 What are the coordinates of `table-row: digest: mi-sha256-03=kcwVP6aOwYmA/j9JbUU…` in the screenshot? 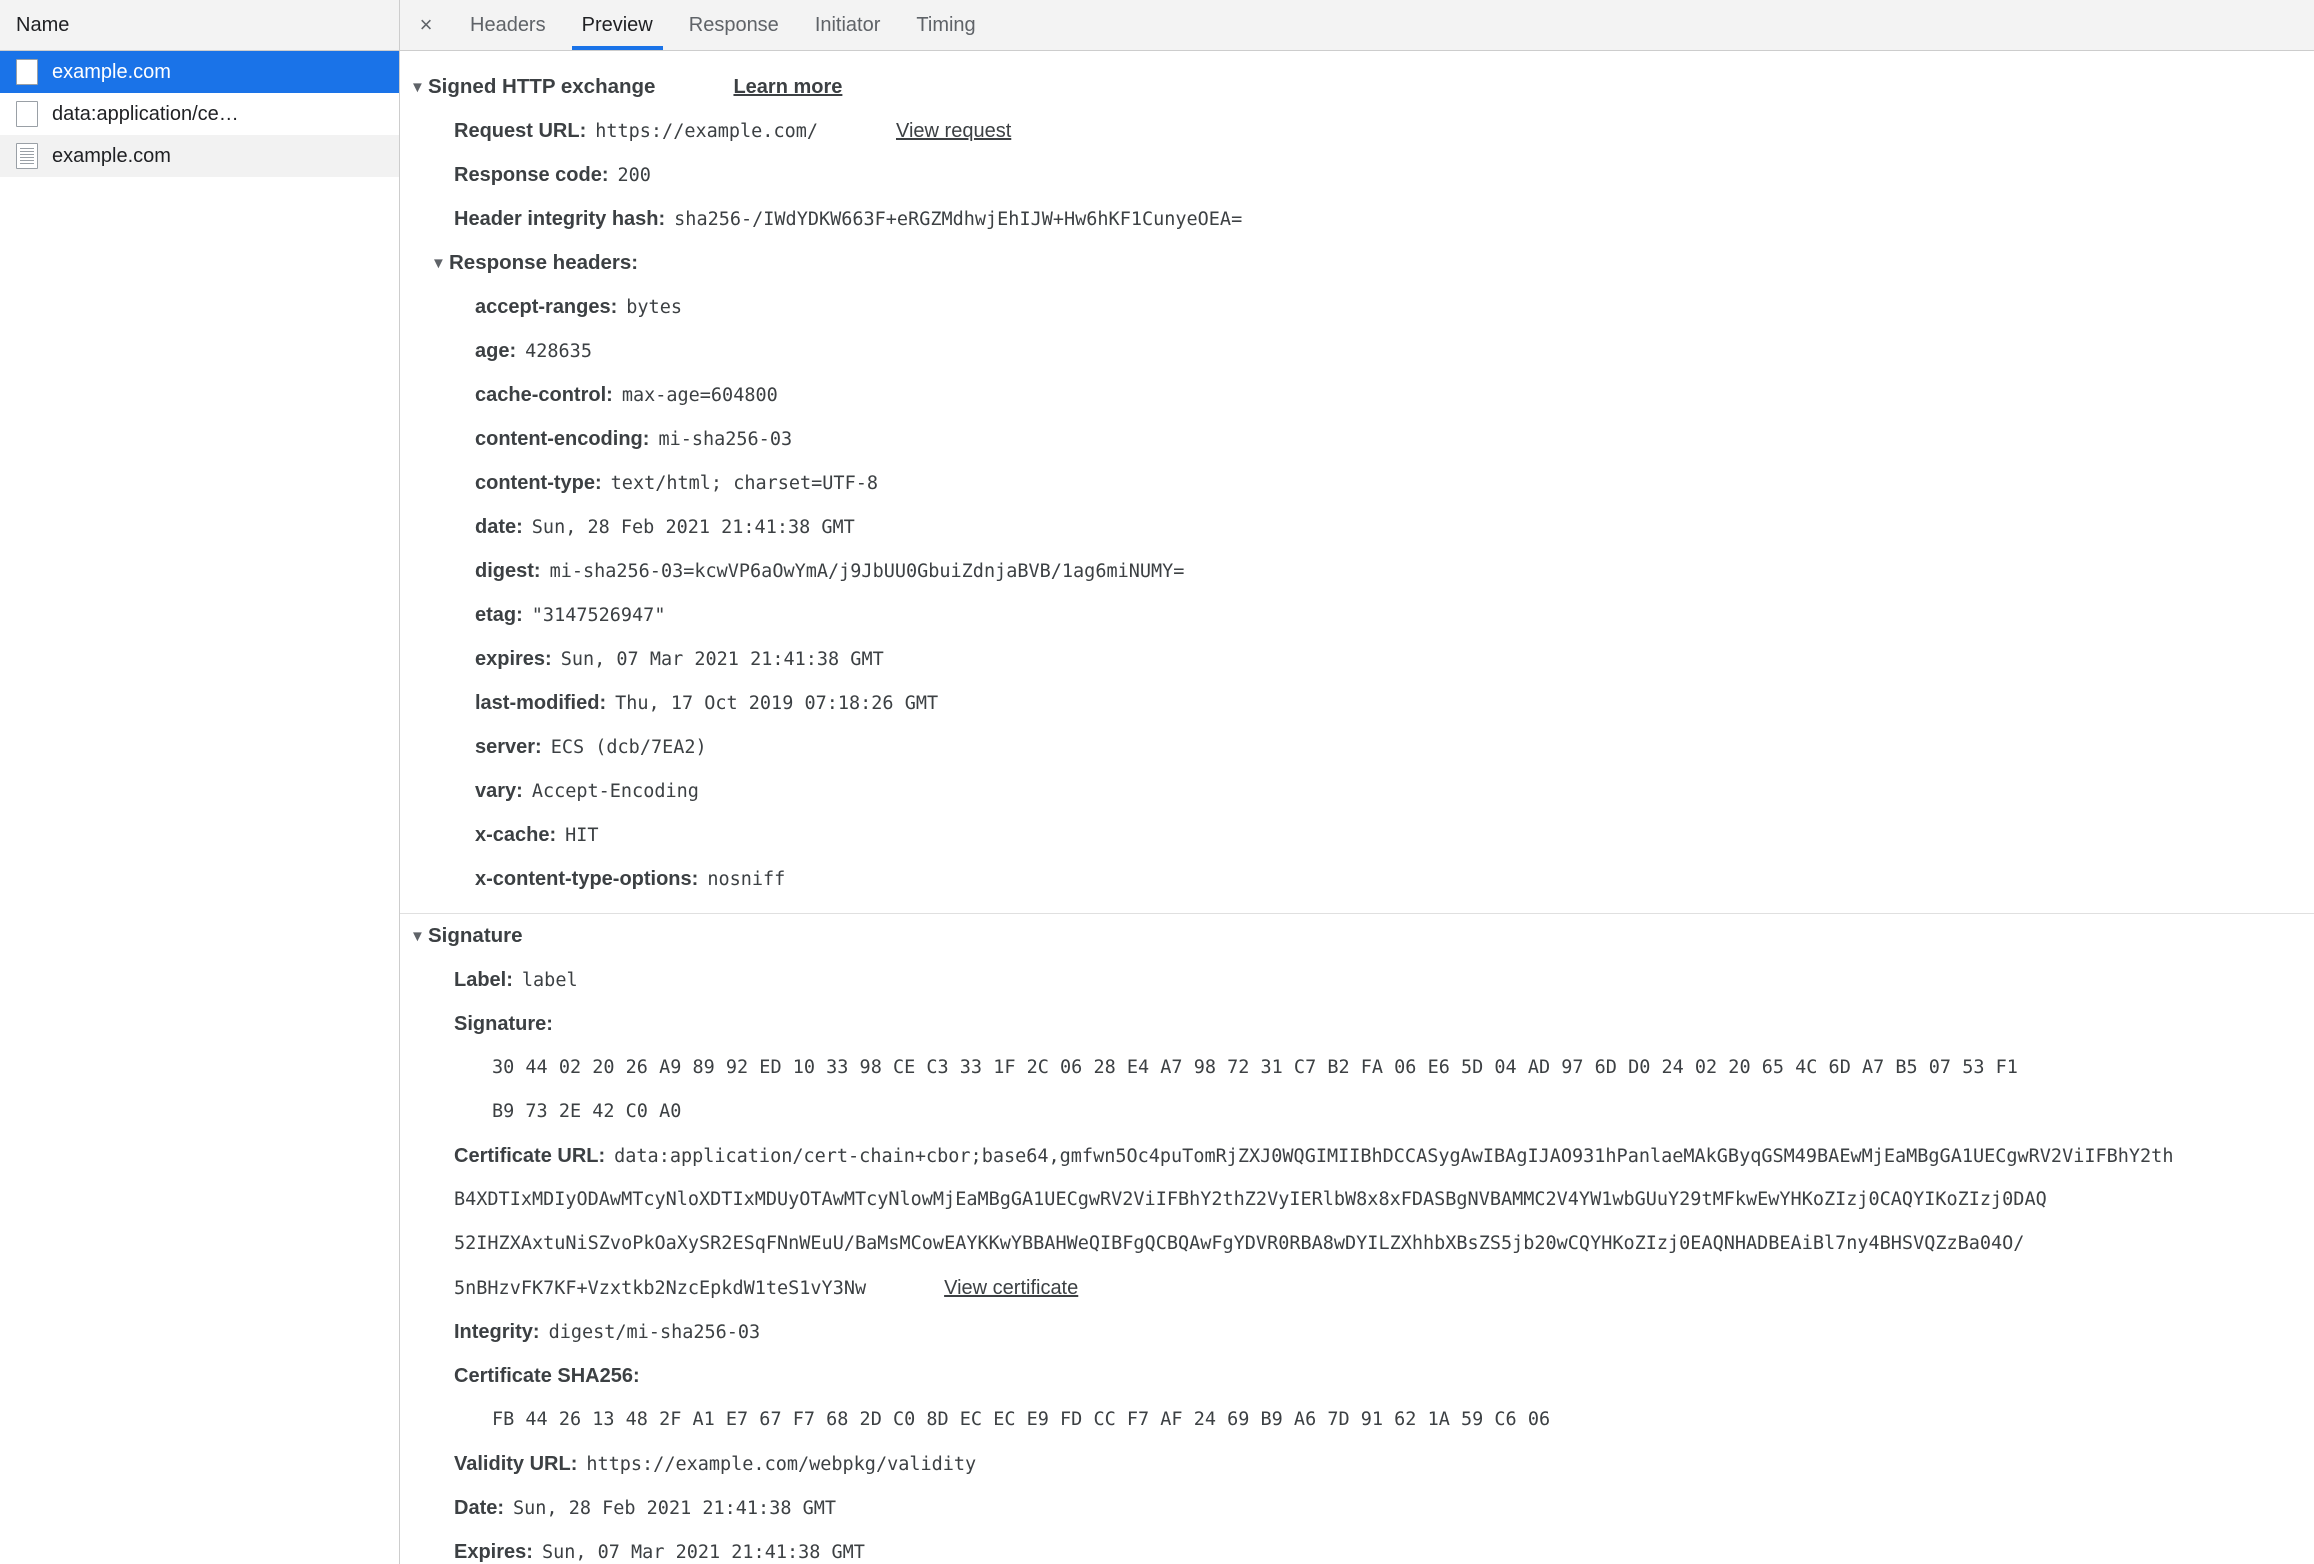 It's located at (1357, 571).